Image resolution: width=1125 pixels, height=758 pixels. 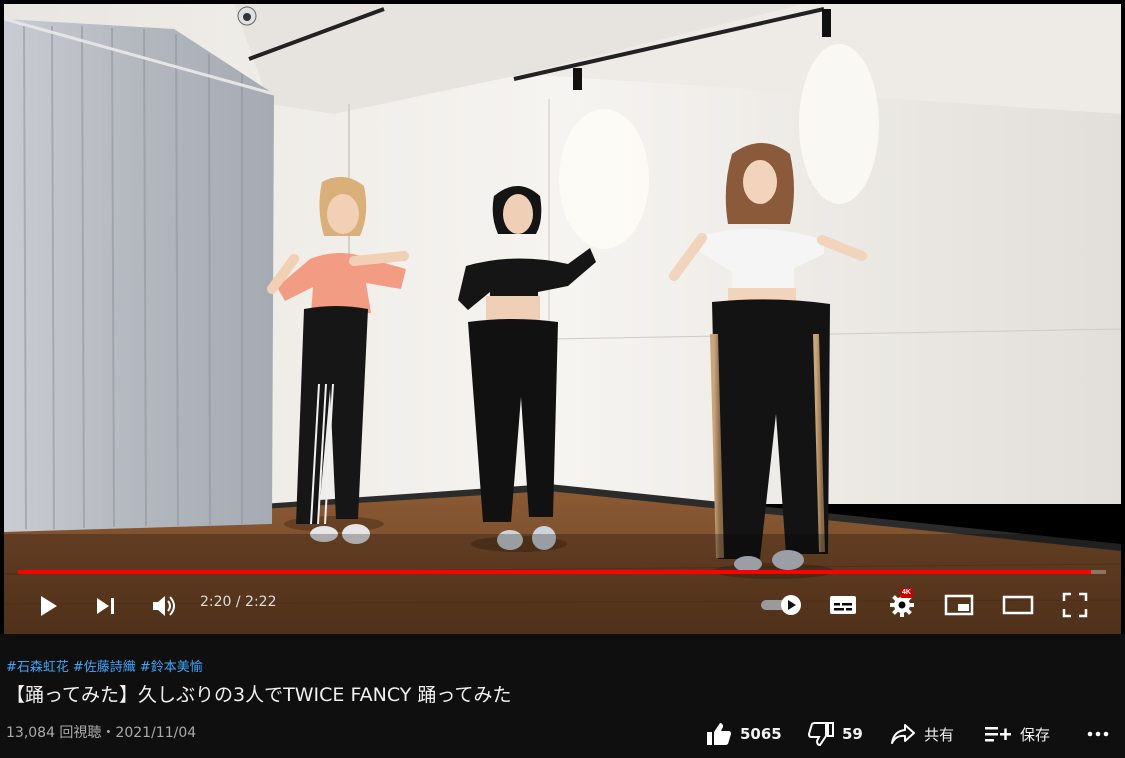 I want to click on thumbs-down-icon, so click(x=821, y=734).